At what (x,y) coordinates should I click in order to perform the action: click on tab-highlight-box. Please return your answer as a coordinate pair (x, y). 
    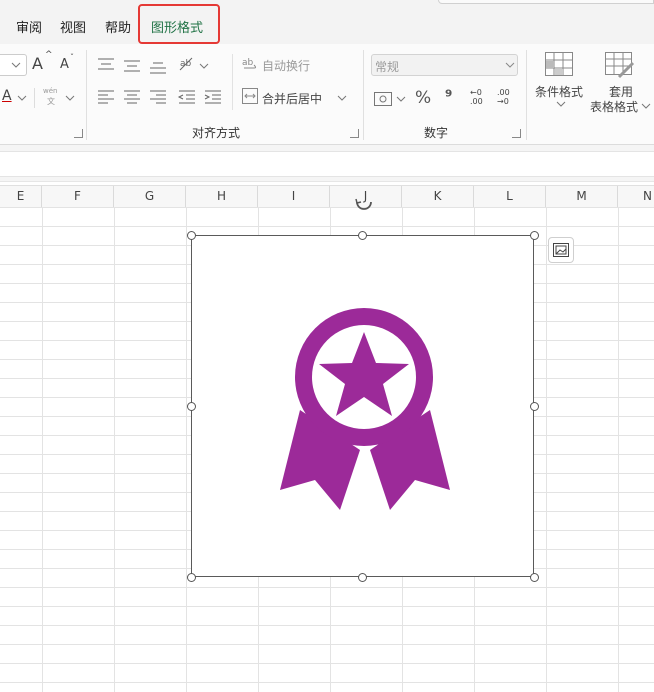
    Looking at the image, I should click on (179, 24).